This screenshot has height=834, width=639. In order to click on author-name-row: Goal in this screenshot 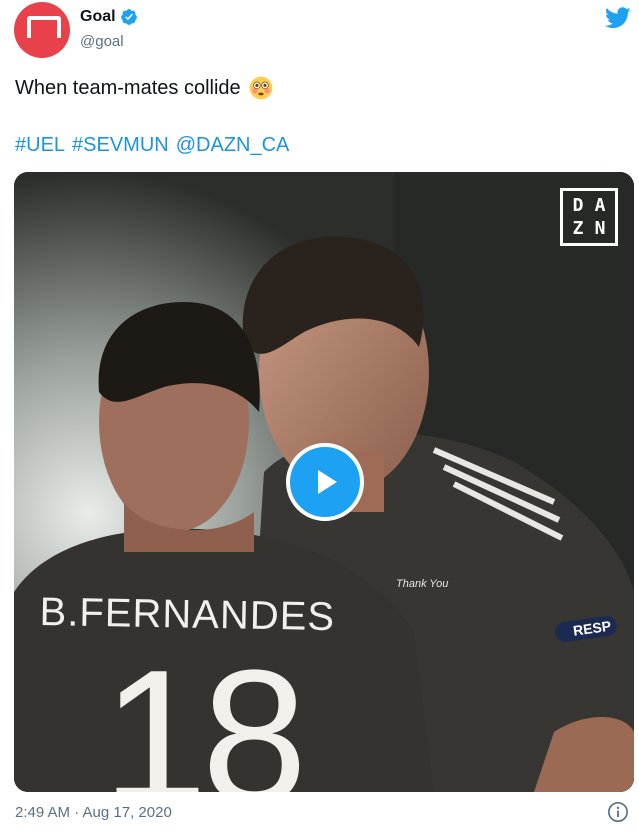, I will do `click(109, 17)`.